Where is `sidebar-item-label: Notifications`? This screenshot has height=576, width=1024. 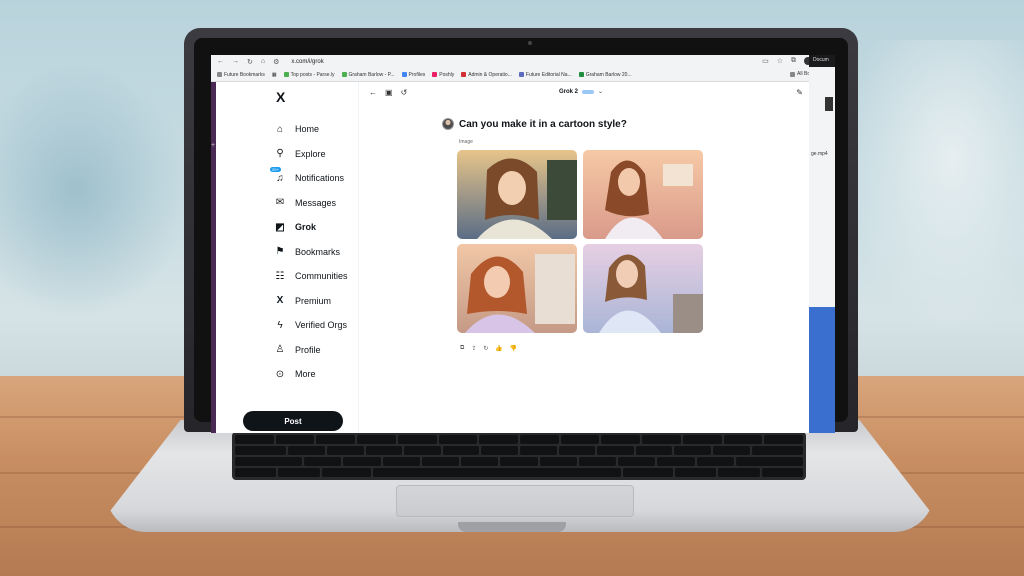
sidebar-item-label: Notifications is located at coordinates (320, 178).